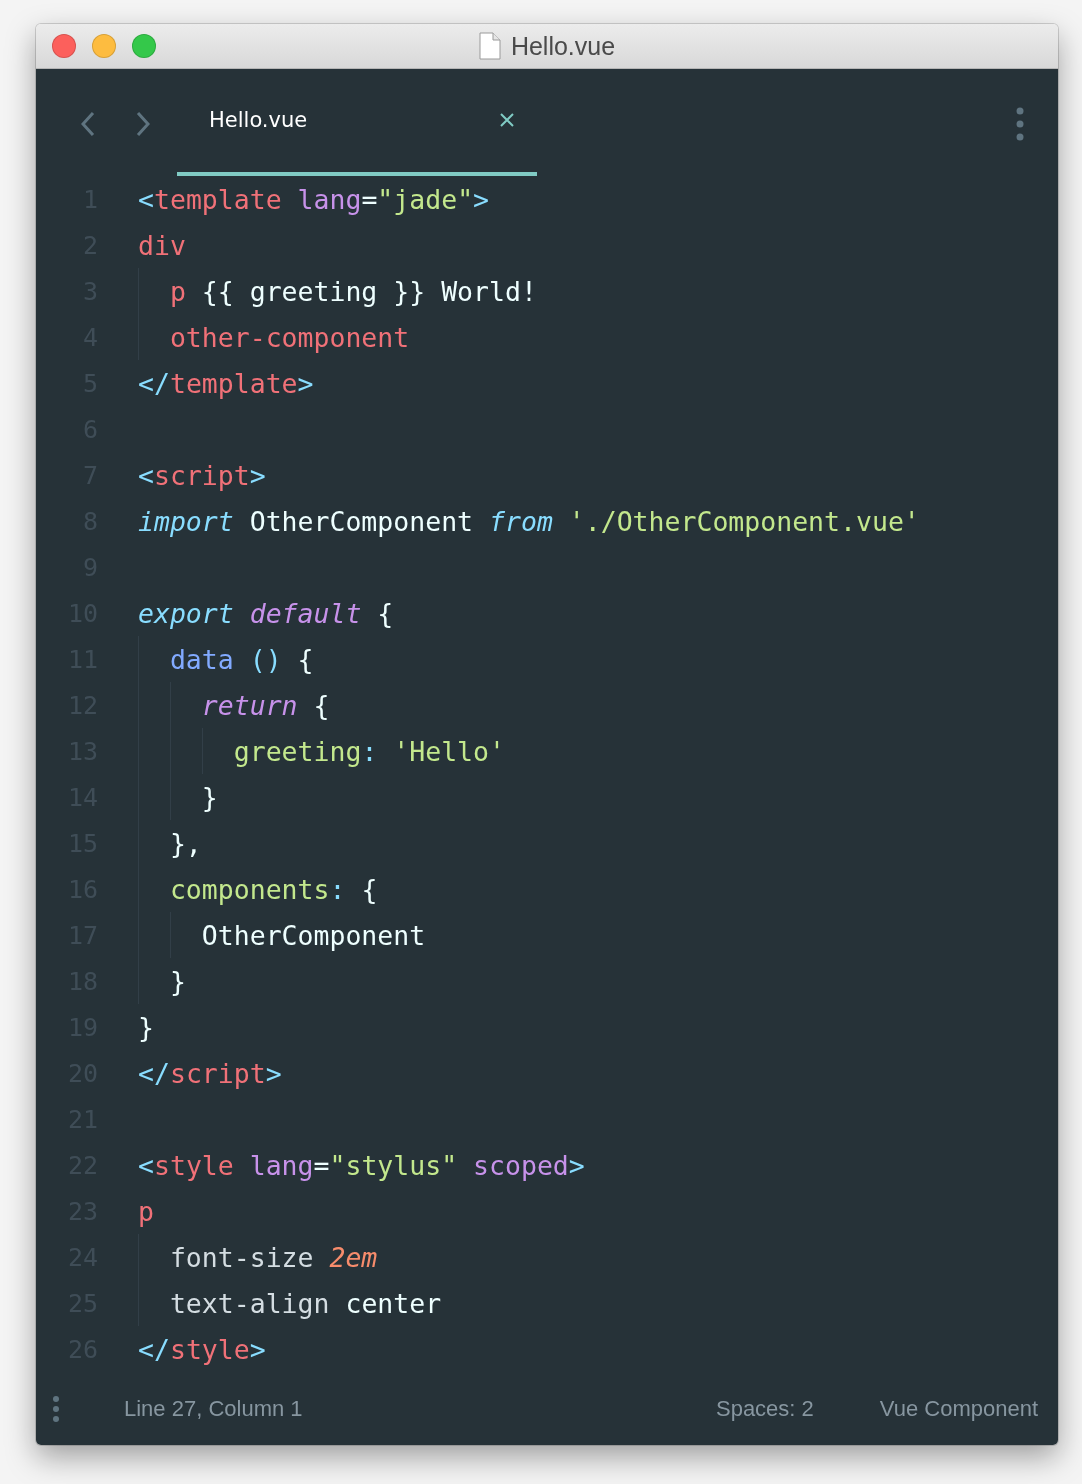 The height and width of the screenshot is (1484, 1082). Describe the element at coordinates (357, 122) in the screenshot. I see `editor-tab: Hello.vue` at that location.